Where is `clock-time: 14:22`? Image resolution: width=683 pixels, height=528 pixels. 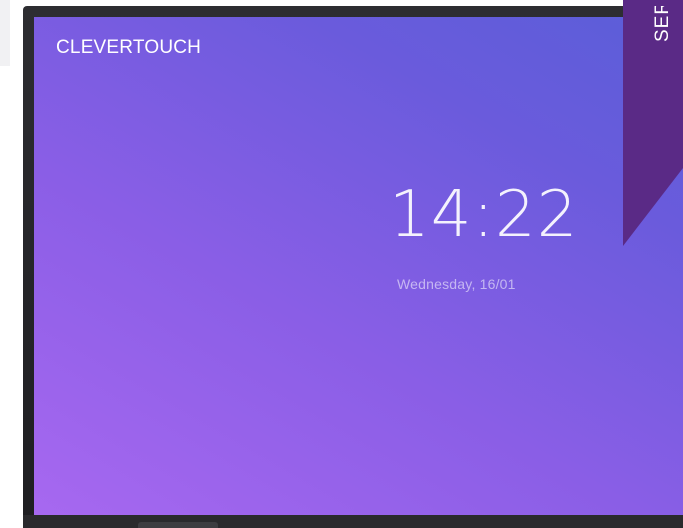
clock-time: 14:22 is located at coordinates (484, 215).